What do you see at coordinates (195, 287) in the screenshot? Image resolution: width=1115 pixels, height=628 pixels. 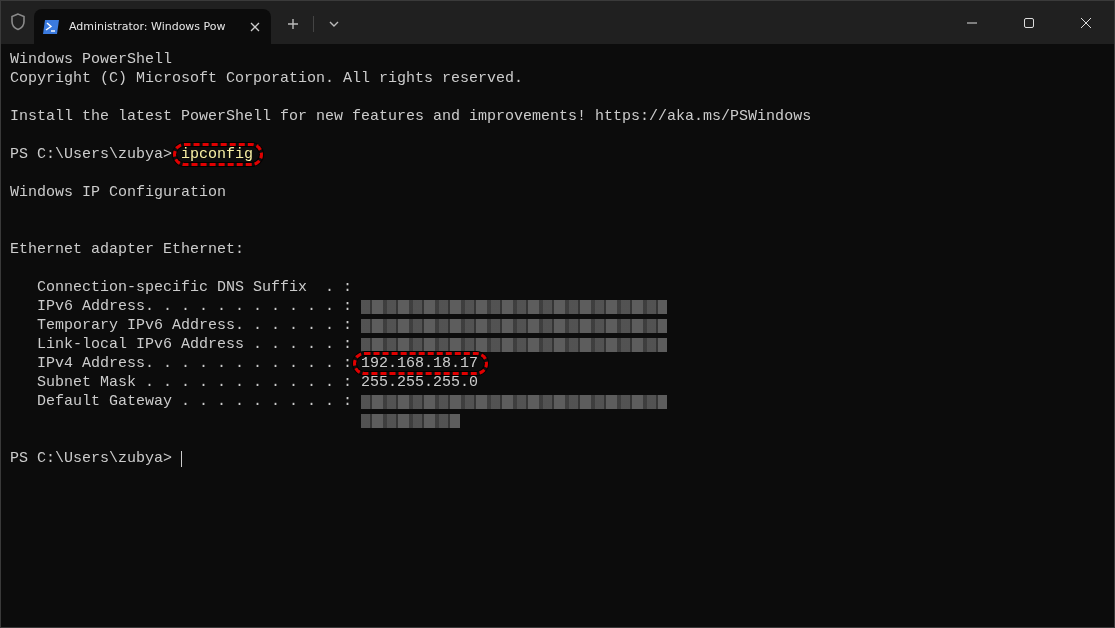 I see `field-label: Connection-specific DNS Suffix . :` at bounding box center [195, 287].